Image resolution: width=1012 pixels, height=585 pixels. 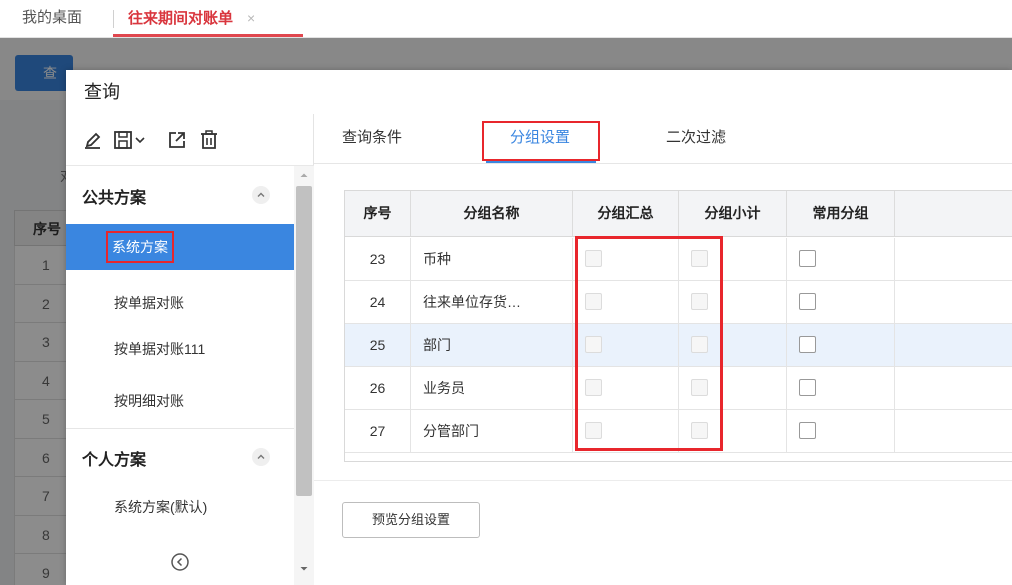 I want to click on personal-scheme-group: 个人方案, so click(x=180, y=456).